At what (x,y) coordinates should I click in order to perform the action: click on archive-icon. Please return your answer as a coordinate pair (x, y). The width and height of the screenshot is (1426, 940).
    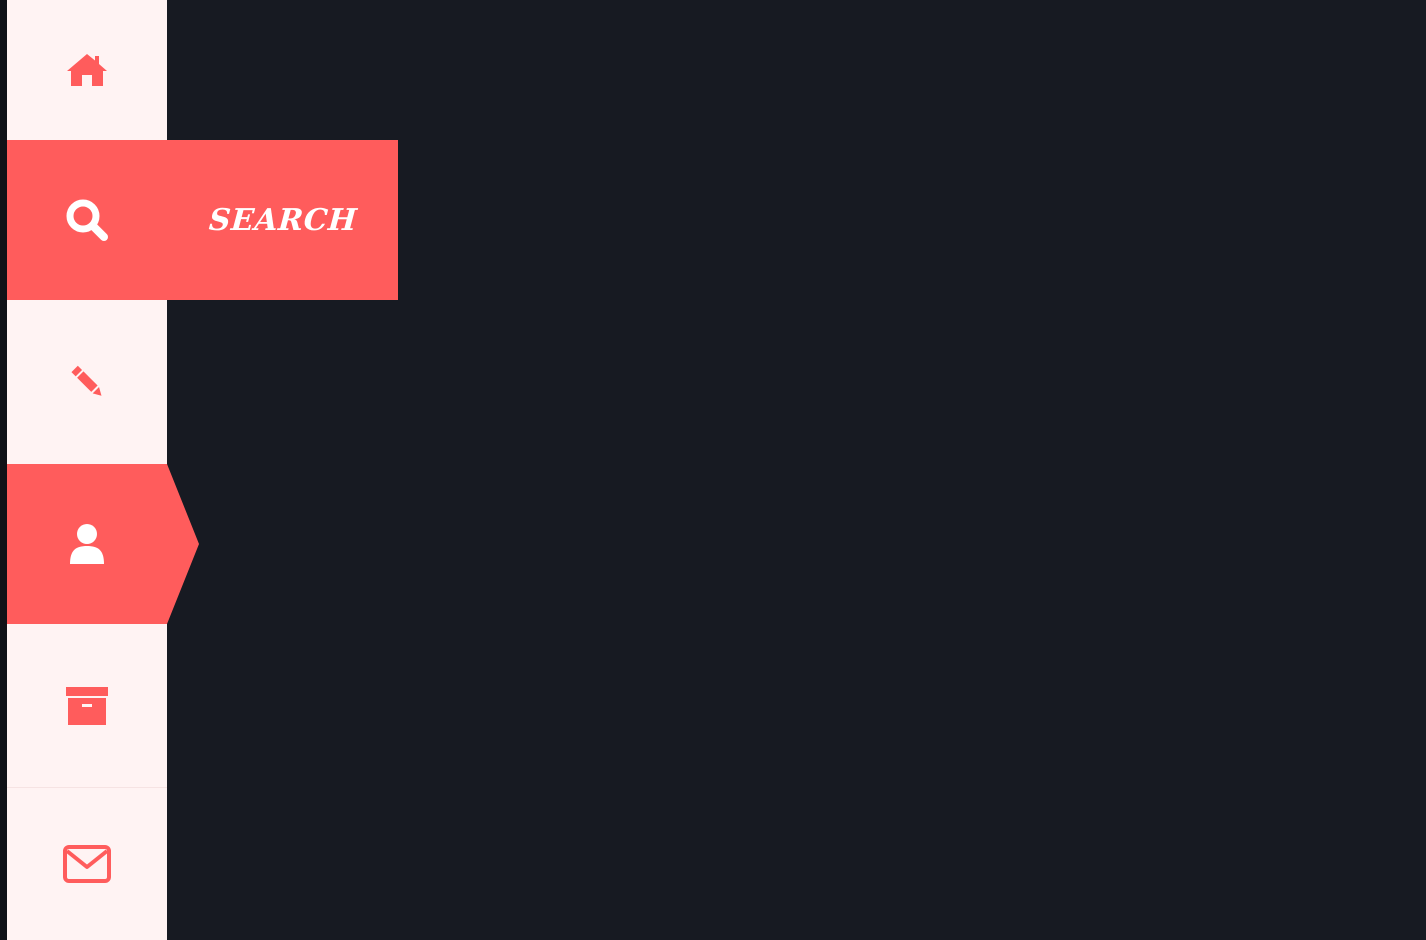
    Looking at the image, I should click on (87, 705).